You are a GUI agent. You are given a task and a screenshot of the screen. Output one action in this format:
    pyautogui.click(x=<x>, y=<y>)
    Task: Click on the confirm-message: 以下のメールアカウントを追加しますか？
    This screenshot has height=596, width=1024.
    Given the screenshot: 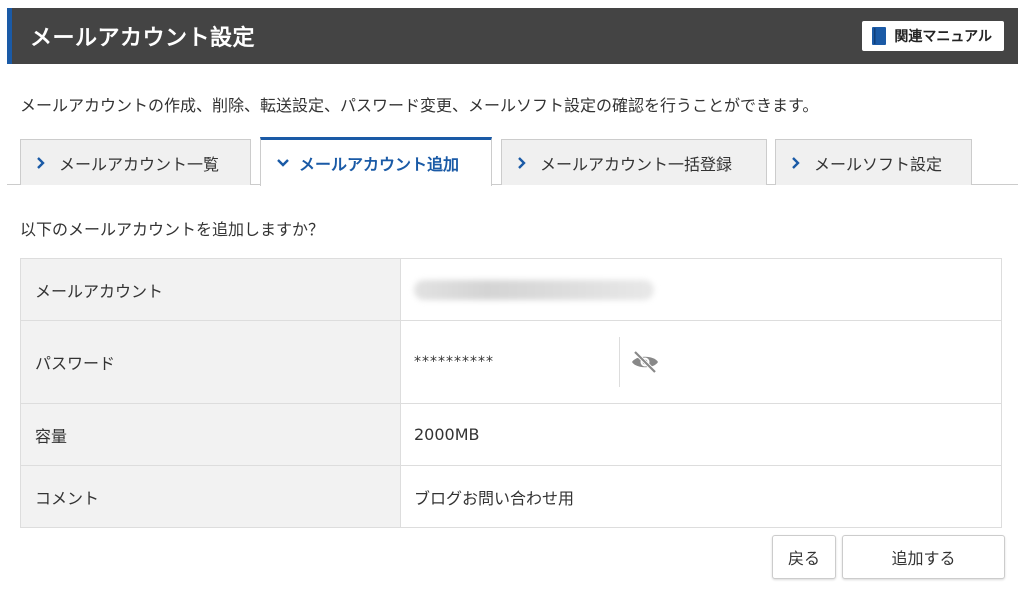 What is the action you would take?
    pyautogui.click(x=172, y=229)
    